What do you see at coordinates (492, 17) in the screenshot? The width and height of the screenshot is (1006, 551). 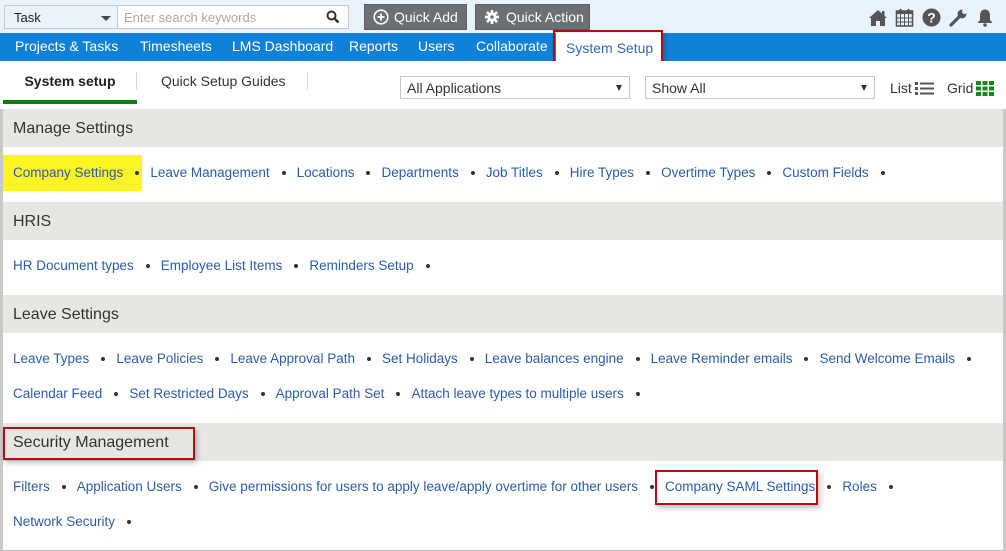 I see `gears-icon` at bounding box center [492, 17].